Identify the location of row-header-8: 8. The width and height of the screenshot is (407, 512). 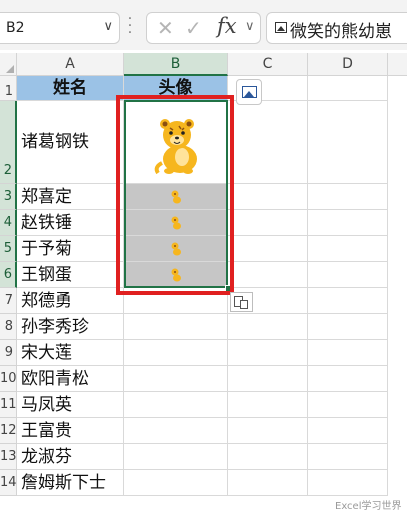
(8, 327).